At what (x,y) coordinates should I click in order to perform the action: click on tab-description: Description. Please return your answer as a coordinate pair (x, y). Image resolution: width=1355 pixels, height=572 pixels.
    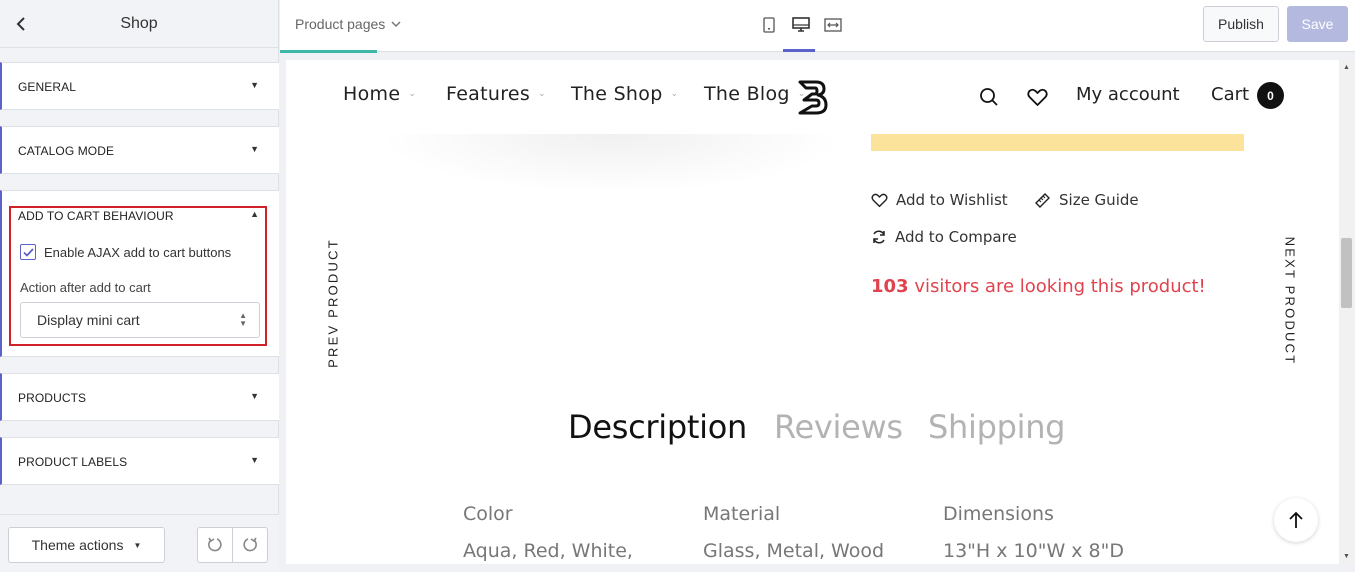
    Looking at the image, I should click on (657, 427).